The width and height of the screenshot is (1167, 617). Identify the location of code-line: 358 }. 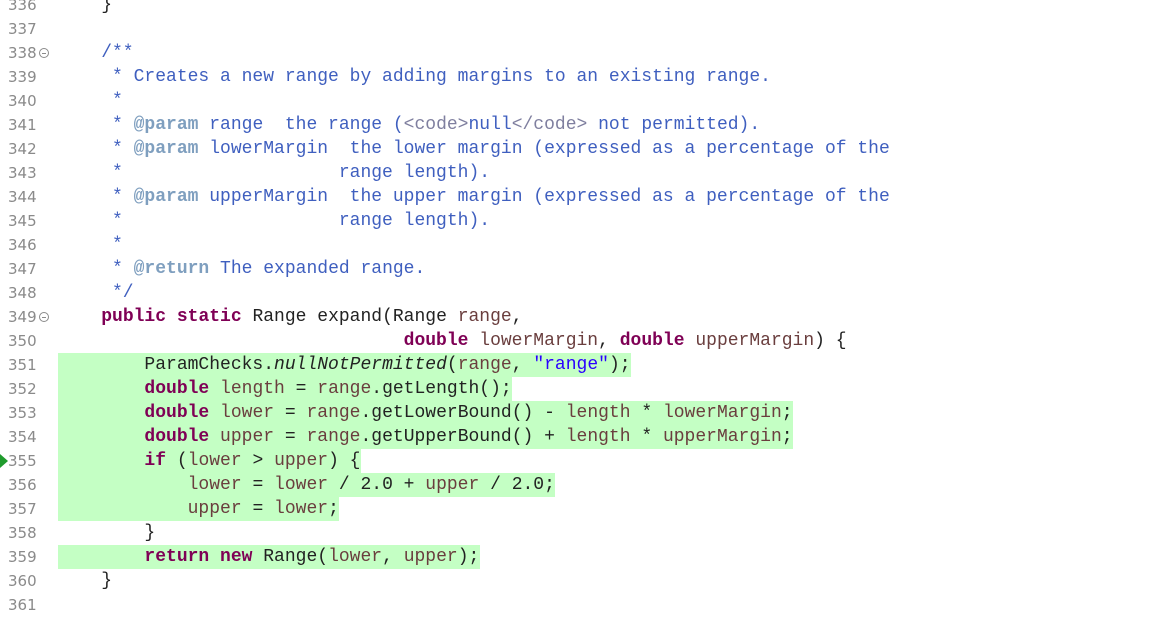
(583, 533).